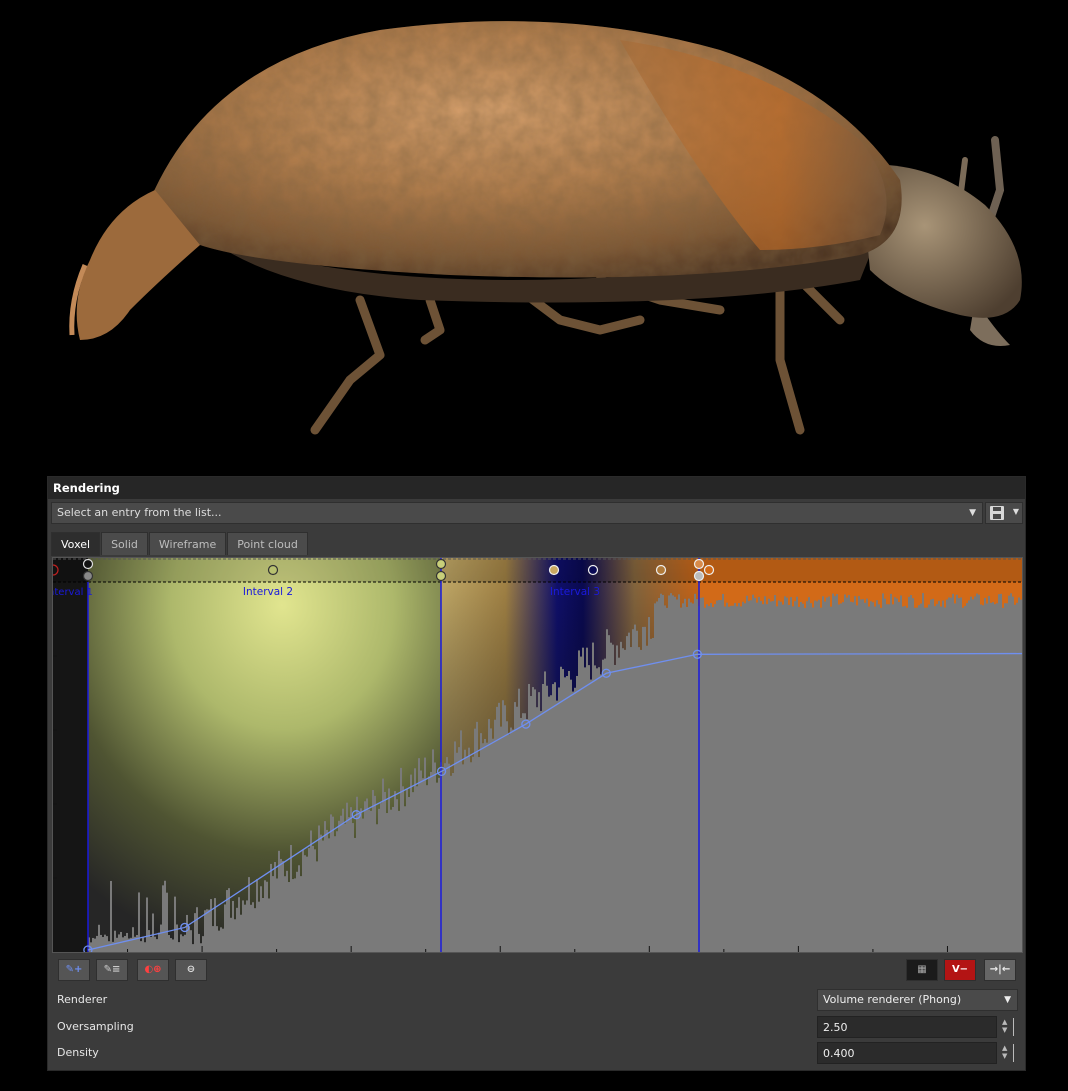 This screenshot has width=1068, height=1091. I want to click on fit-view-button: →|←, so click(1000, 970).